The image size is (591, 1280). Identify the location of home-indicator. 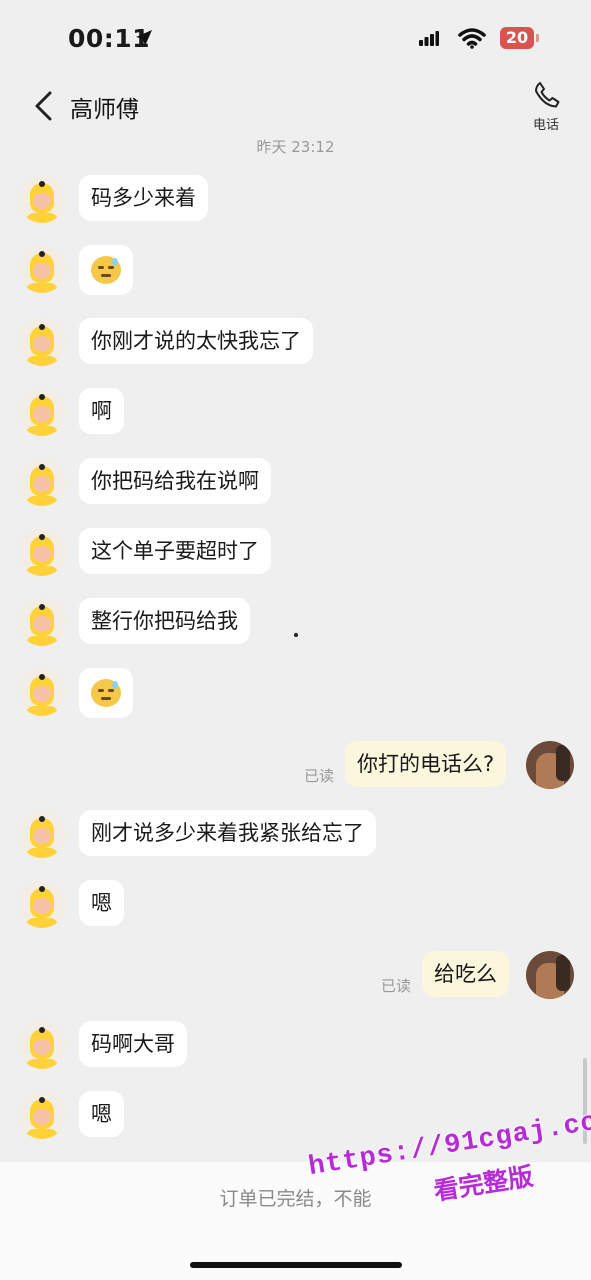
(296, 1265).